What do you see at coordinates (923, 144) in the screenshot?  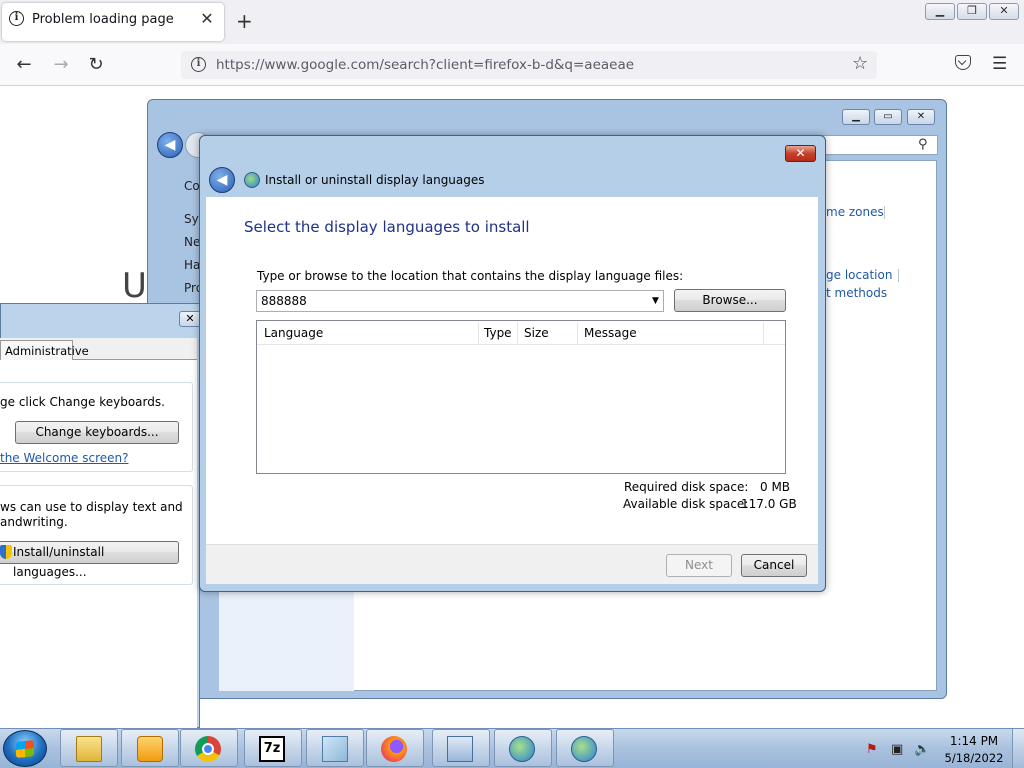 I see `search-icon: ⚲` at bounding box center [923, 144].